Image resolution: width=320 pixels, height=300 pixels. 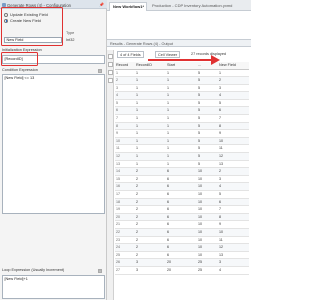 What do you see at coordinates (100, 71) in the screenshot?
I see `condition-expression-menu-icon: ▾` at bounding box center [100, 71].